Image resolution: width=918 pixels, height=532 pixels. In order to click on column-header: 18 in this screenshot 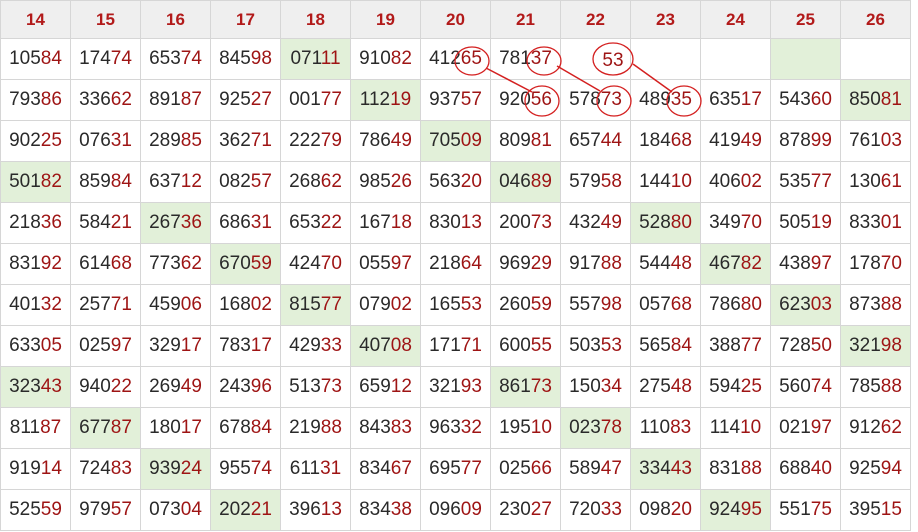, I will do `click(315, 19)`.